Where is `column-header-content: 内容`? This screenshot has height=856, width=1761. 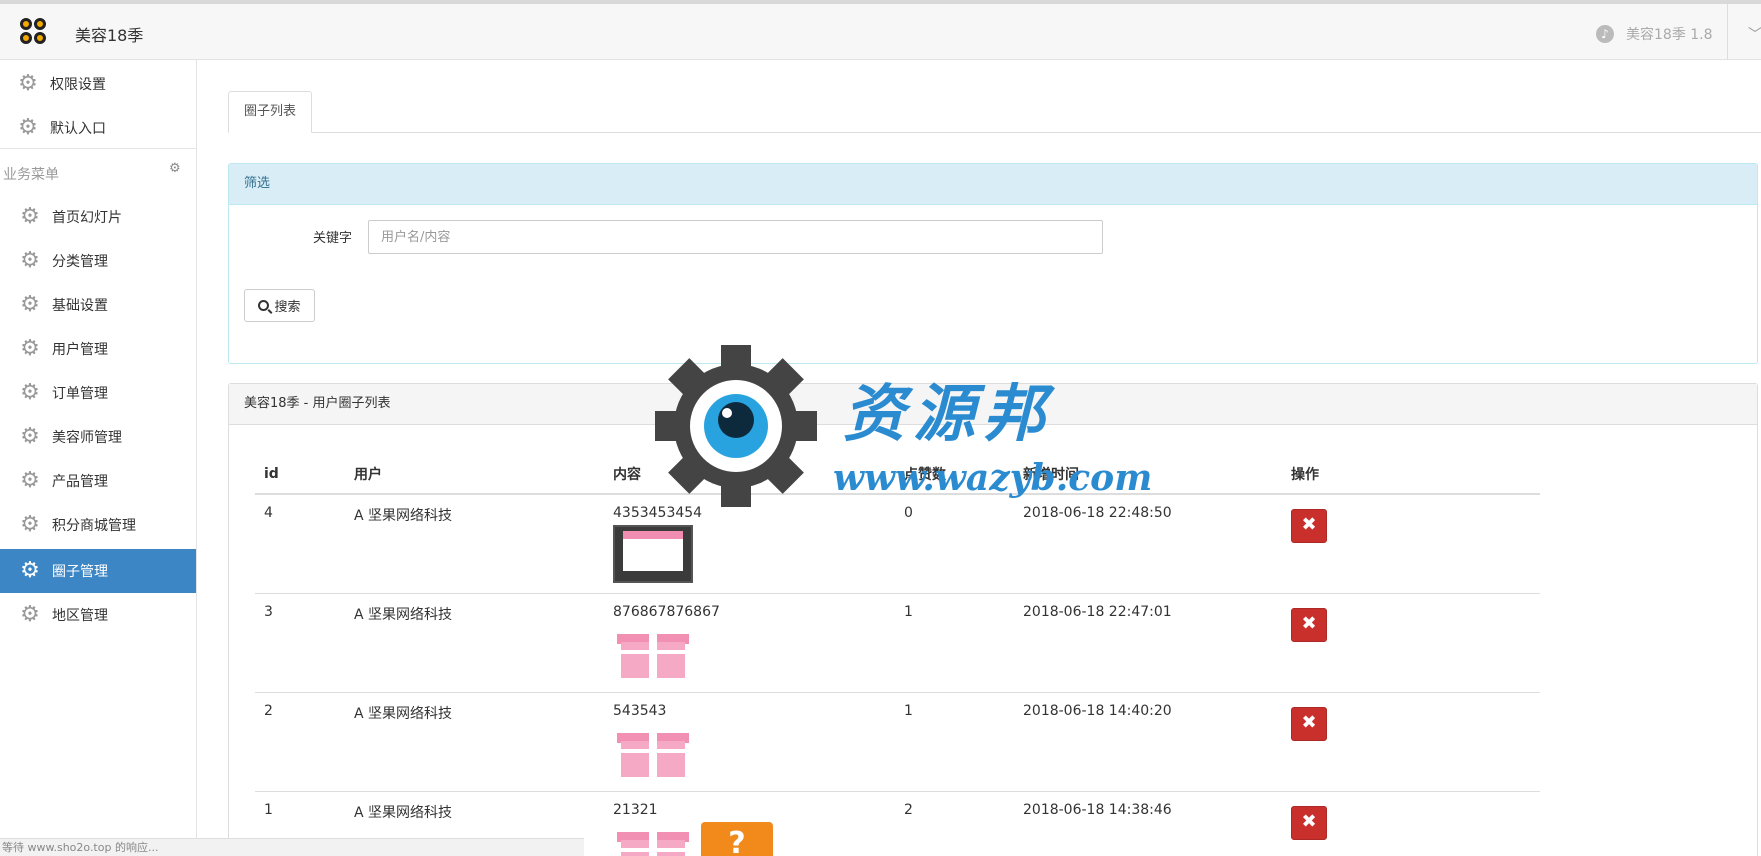
column-header-content: 内容 is located at coordinates (749, 475).